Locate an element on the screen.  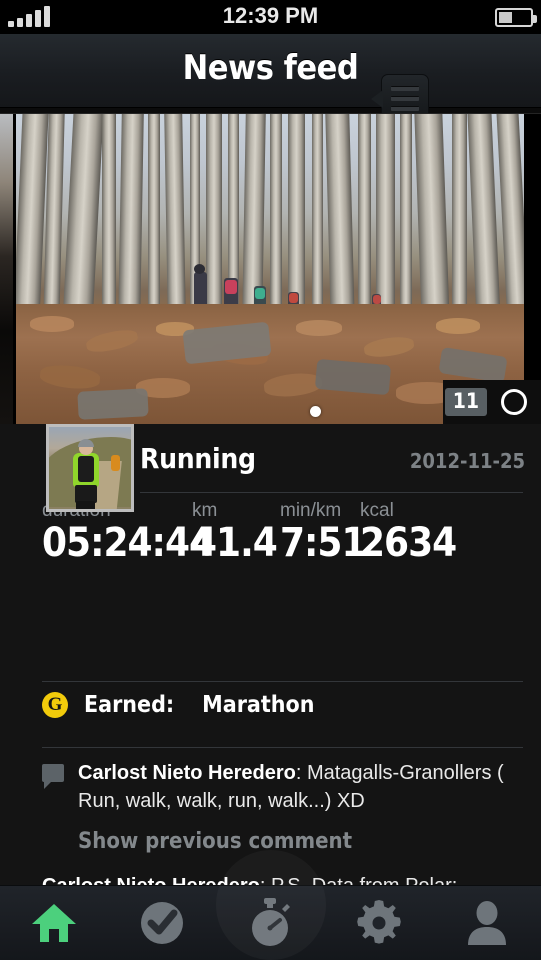
stat-values-row: 05:24:44 41.4 7:51 2634 is located at coordinates (281, 543).